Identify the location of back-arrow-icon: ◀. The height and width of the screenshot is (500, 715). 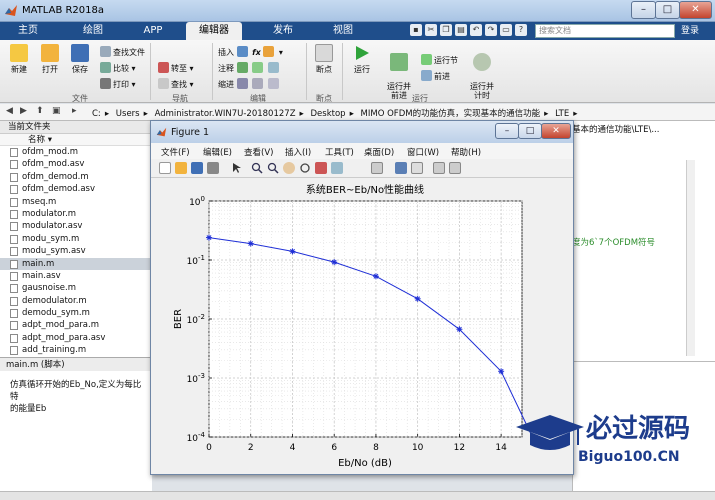
(9, 111).